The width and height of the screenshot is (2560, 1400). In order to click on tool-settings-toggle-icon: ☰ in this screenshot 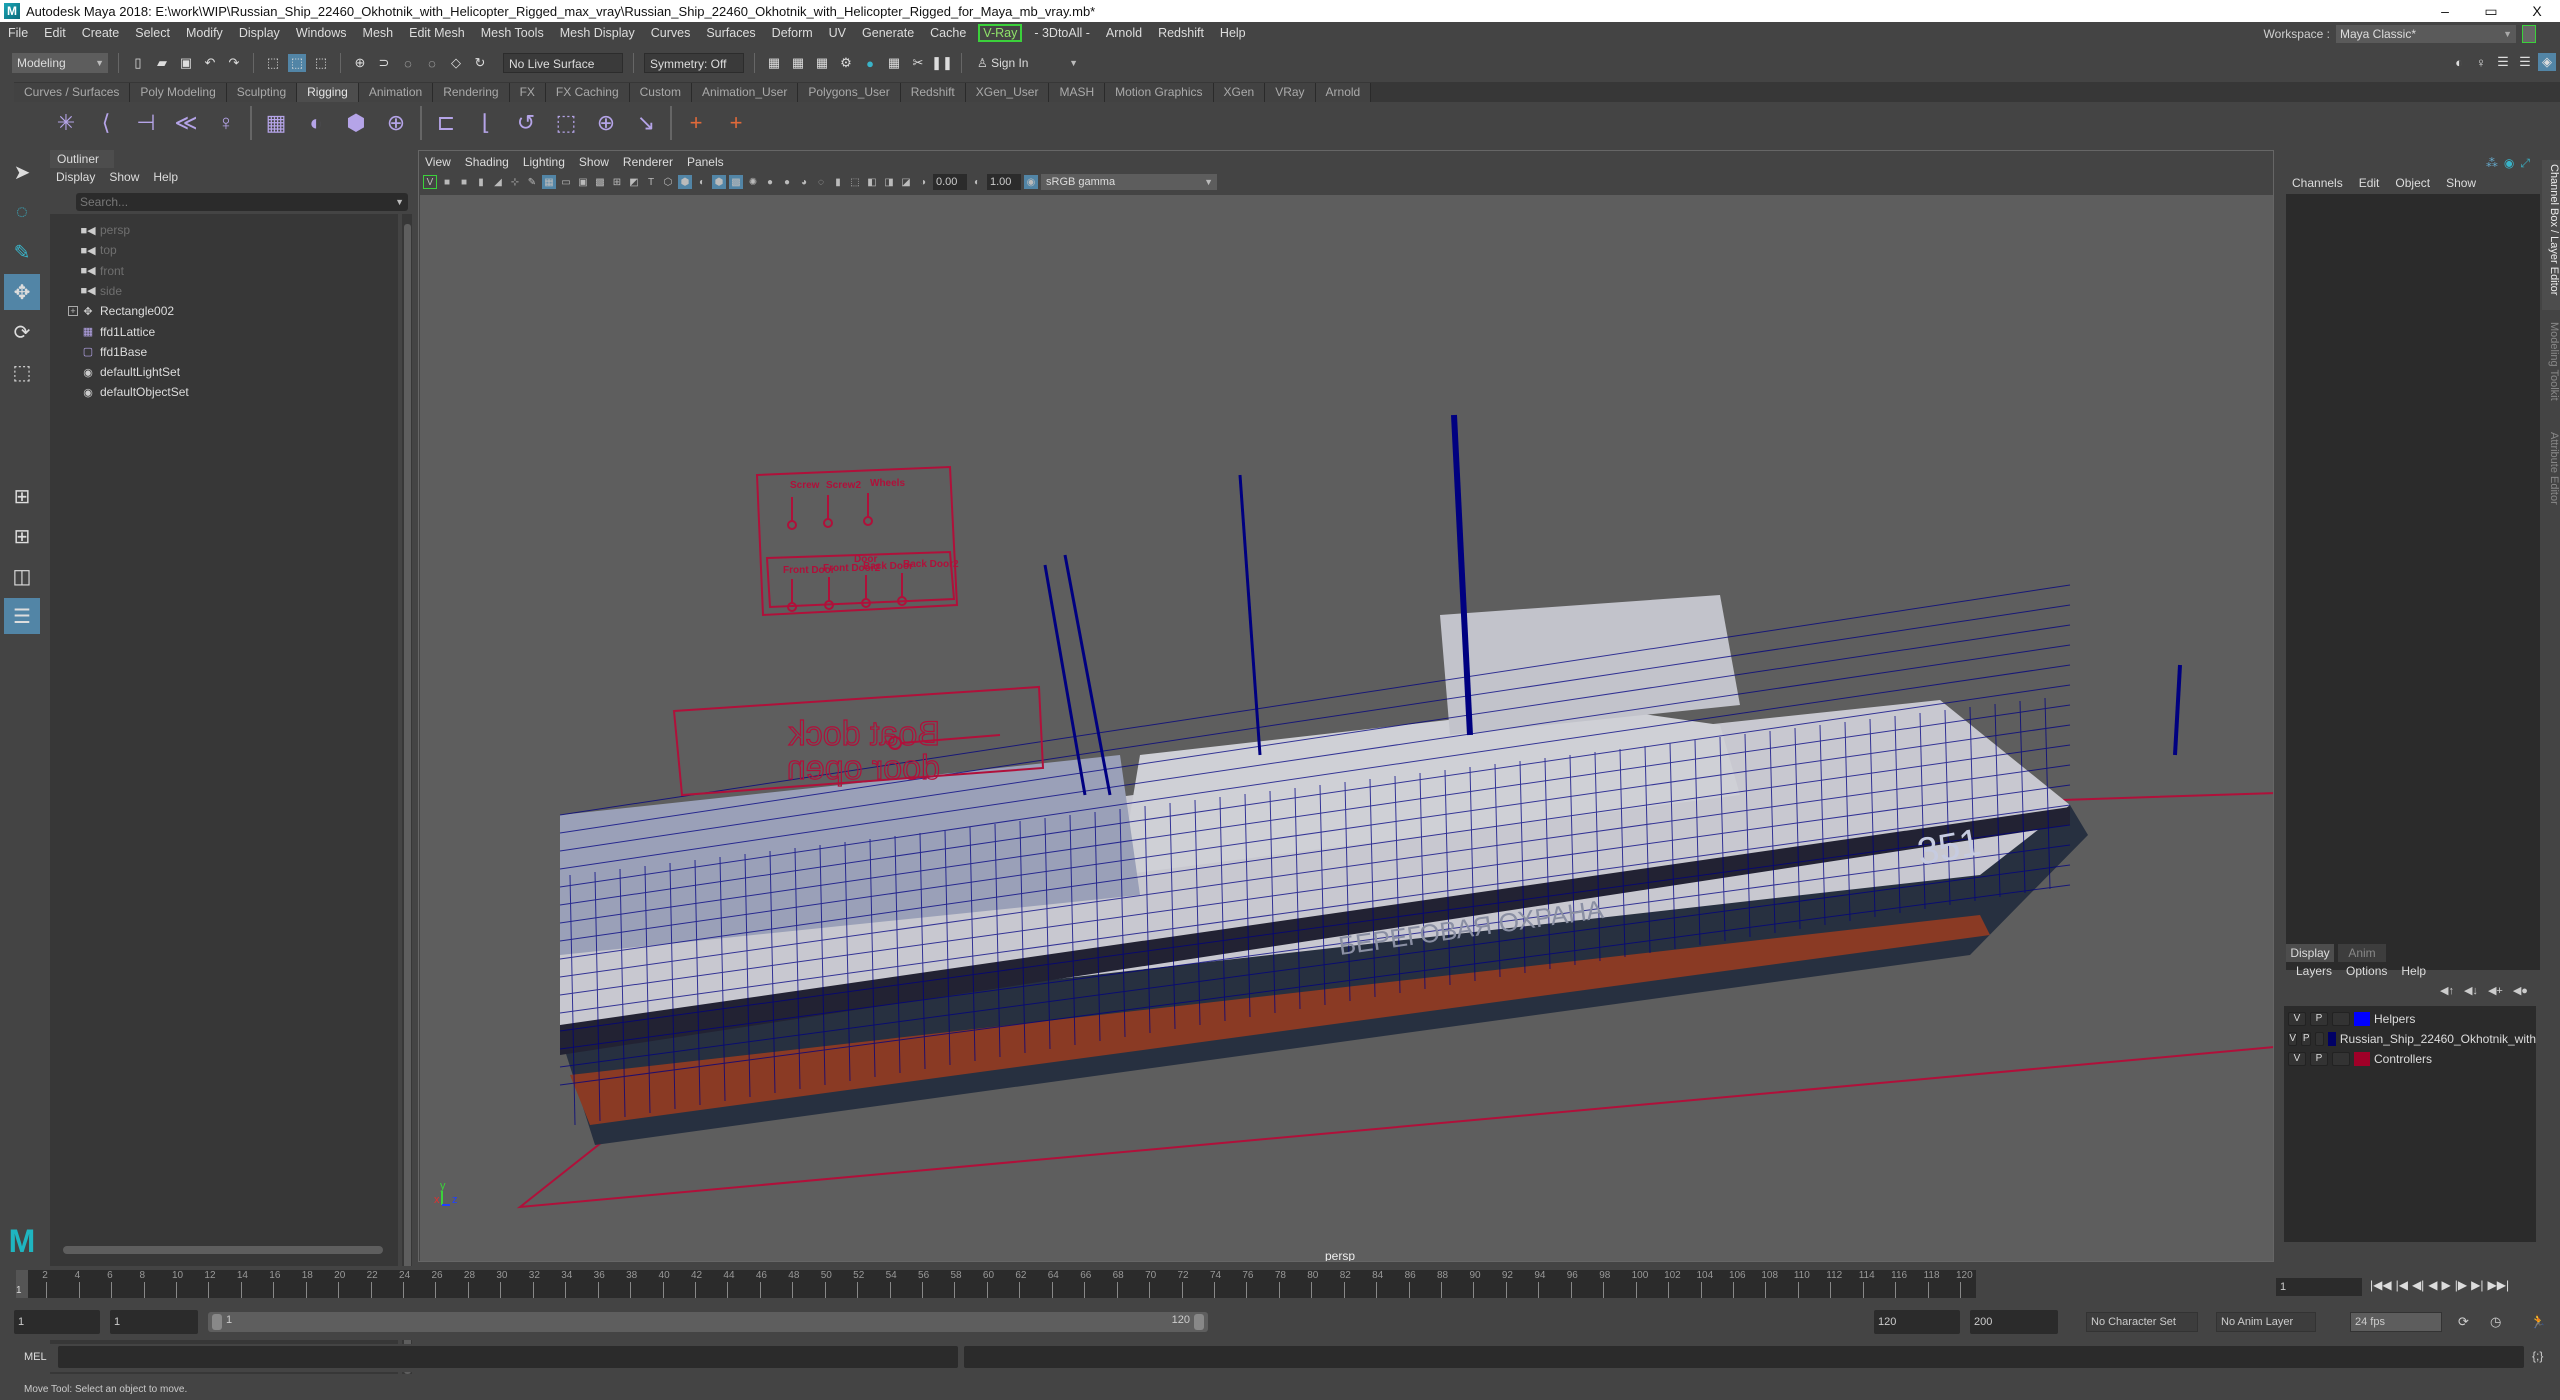, I will do `click(2525, 62)`.